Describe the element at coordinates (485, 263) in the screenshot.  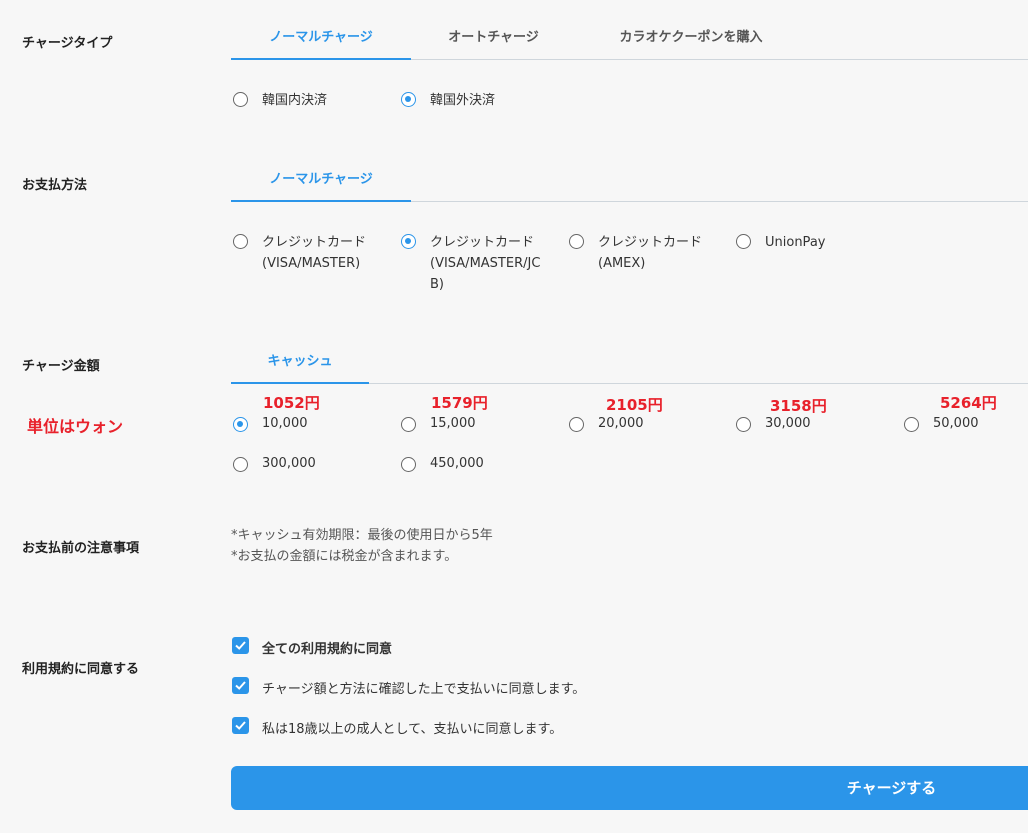
I see `credit-visa-master-jcb-label: クレジットカード (VISA/MASTER/JC B)` at that location.